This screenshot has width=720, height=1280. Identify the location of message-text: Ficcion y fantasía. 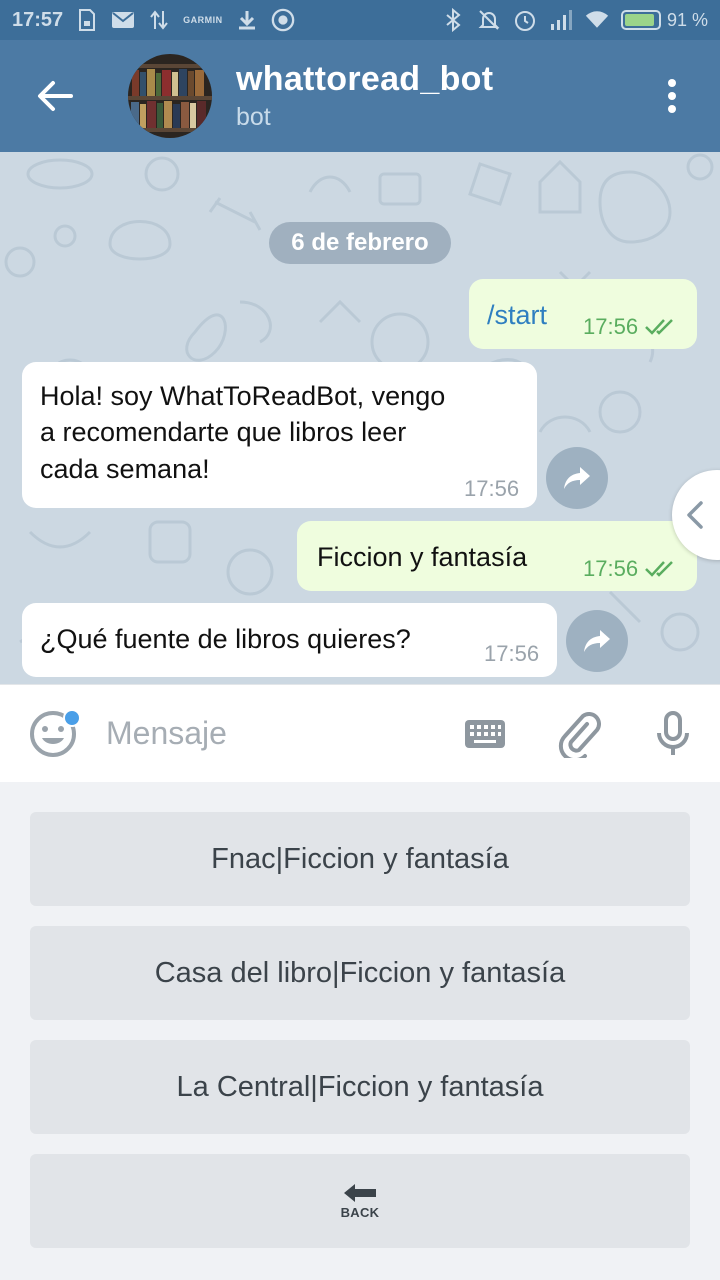
(422, 557).